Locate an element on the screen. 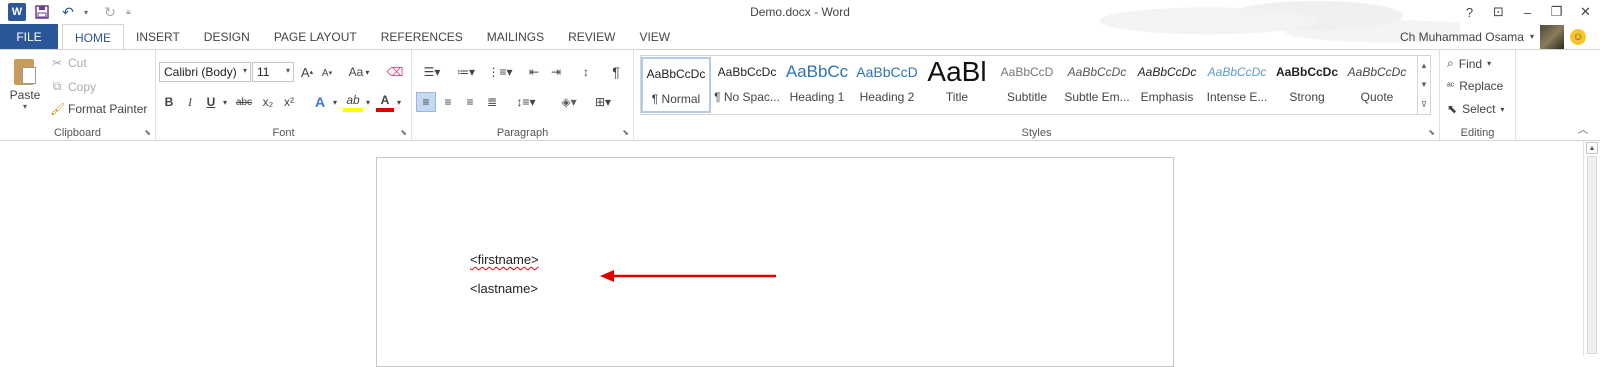  feedback-smiley-icon: ☺ is located at coordinates (1578, 36).